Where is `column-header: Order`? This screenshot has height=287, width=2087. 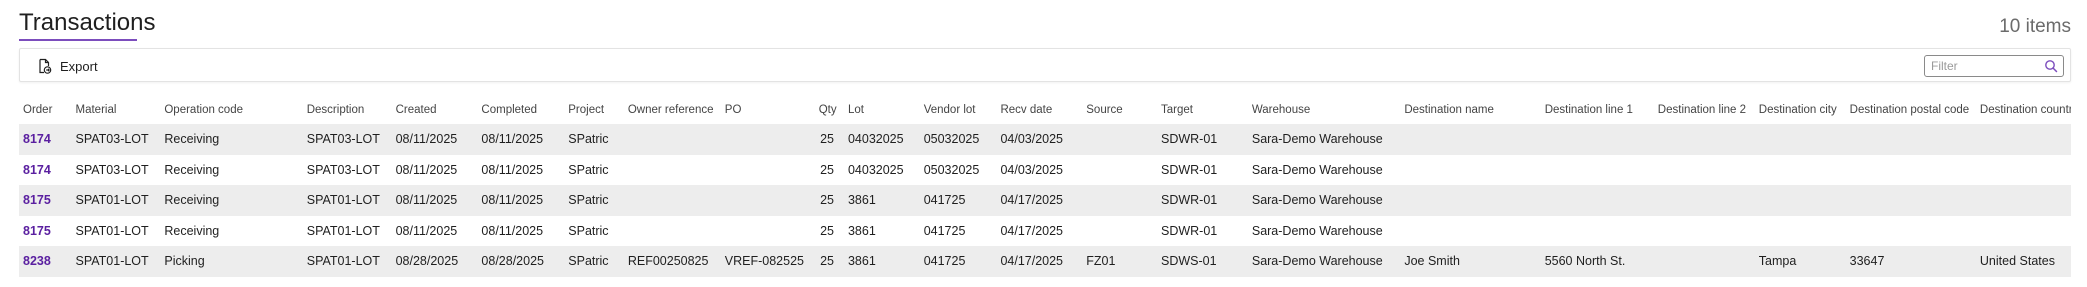 column-header: Order is located at coordinates (45, 110).